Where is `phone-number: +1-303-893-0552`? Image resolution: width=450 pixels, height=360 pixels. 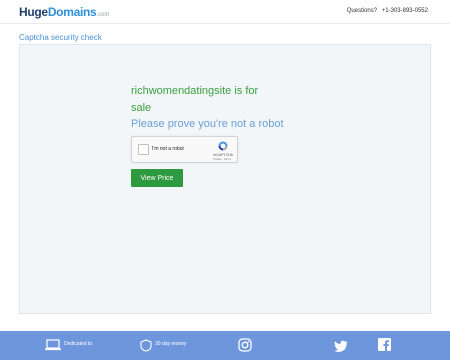
phone-number: +1-303-893-0552 is located at coordinates (405, 11).